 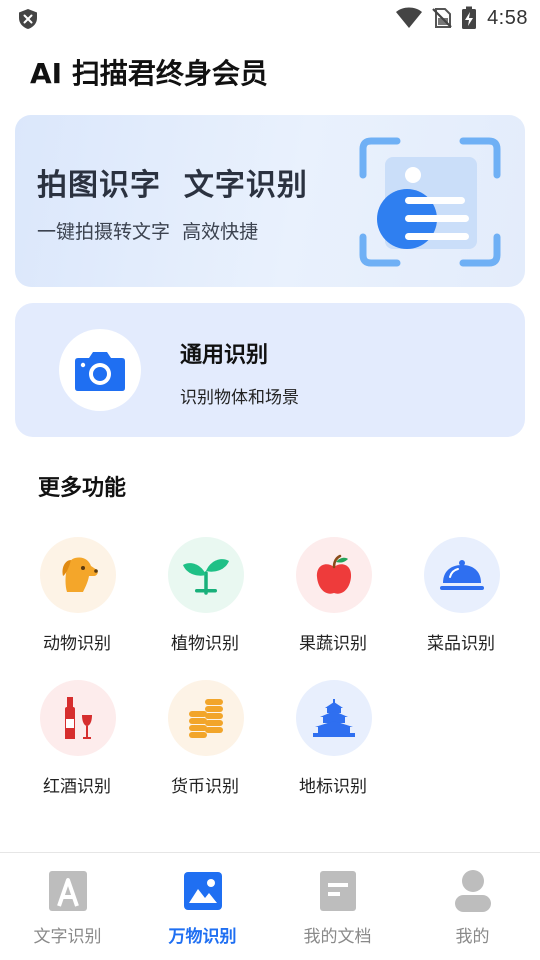 I want to click on camera-icon-badge, so click(x=100, y=370).